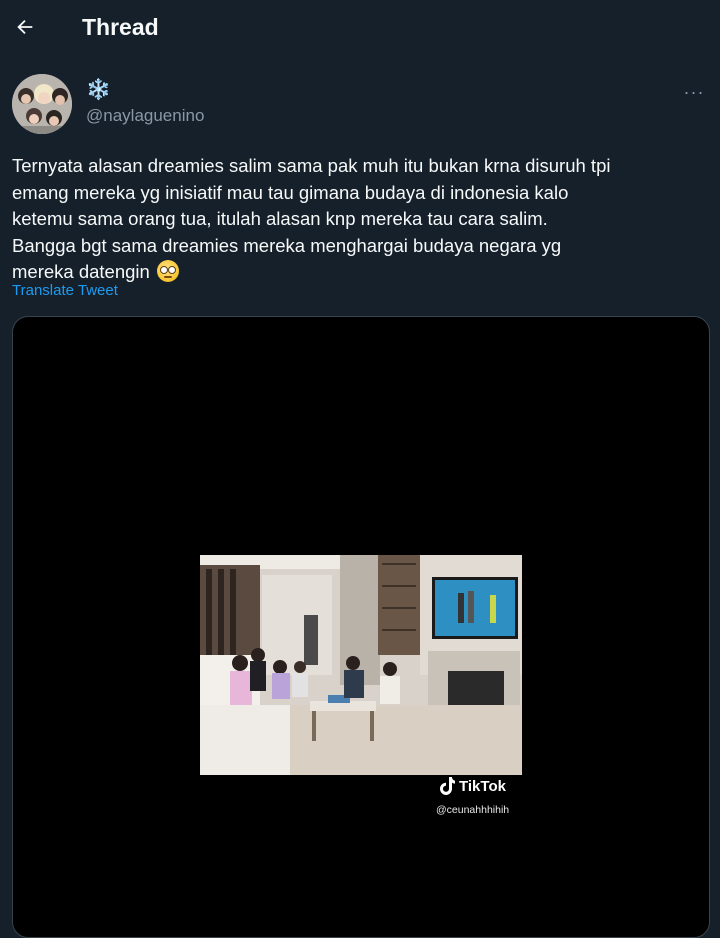  I want to click on user-handle: @naylaguenino, so click(145, 116).